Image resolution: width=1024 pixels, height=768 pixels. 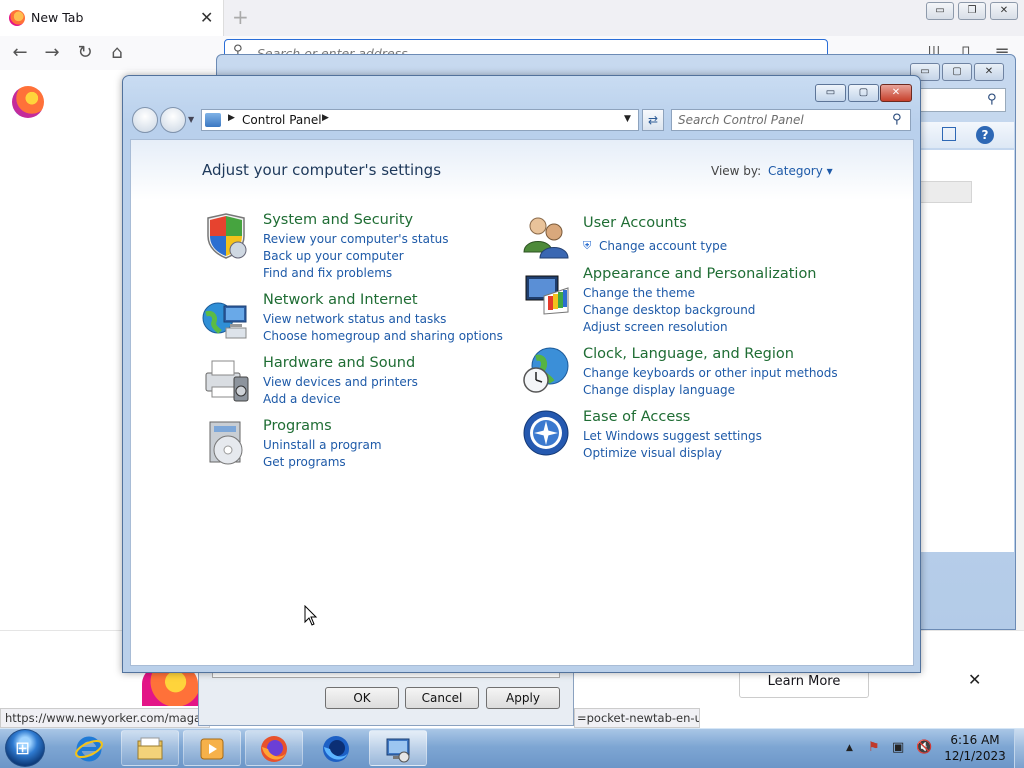 I want to click on show-hidden-icons-icon: ▲, so click(x=849, y=748).